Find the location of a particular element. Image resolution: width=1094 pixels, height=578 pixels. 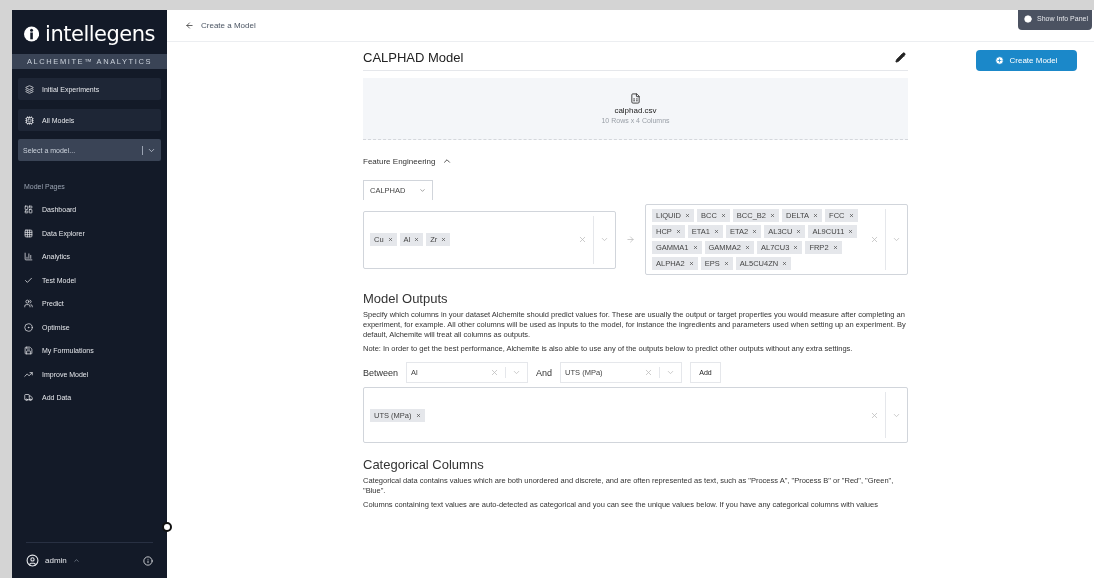

check-icon is located at coordinates (28, 280).